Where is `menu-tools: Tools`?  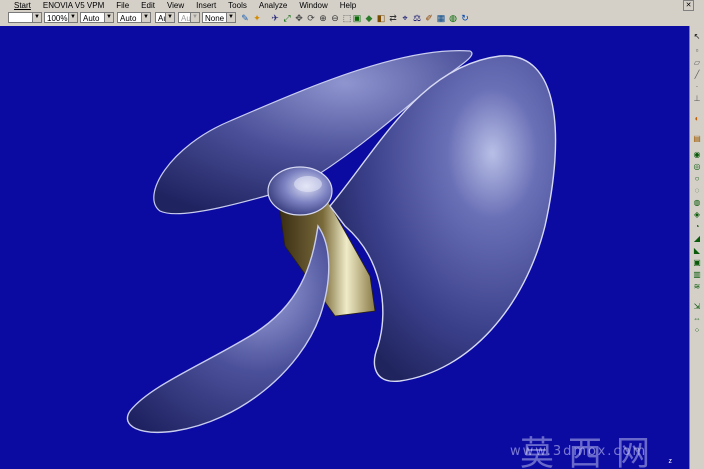
menu-tools: Tools is located at coordinates (237, 5).